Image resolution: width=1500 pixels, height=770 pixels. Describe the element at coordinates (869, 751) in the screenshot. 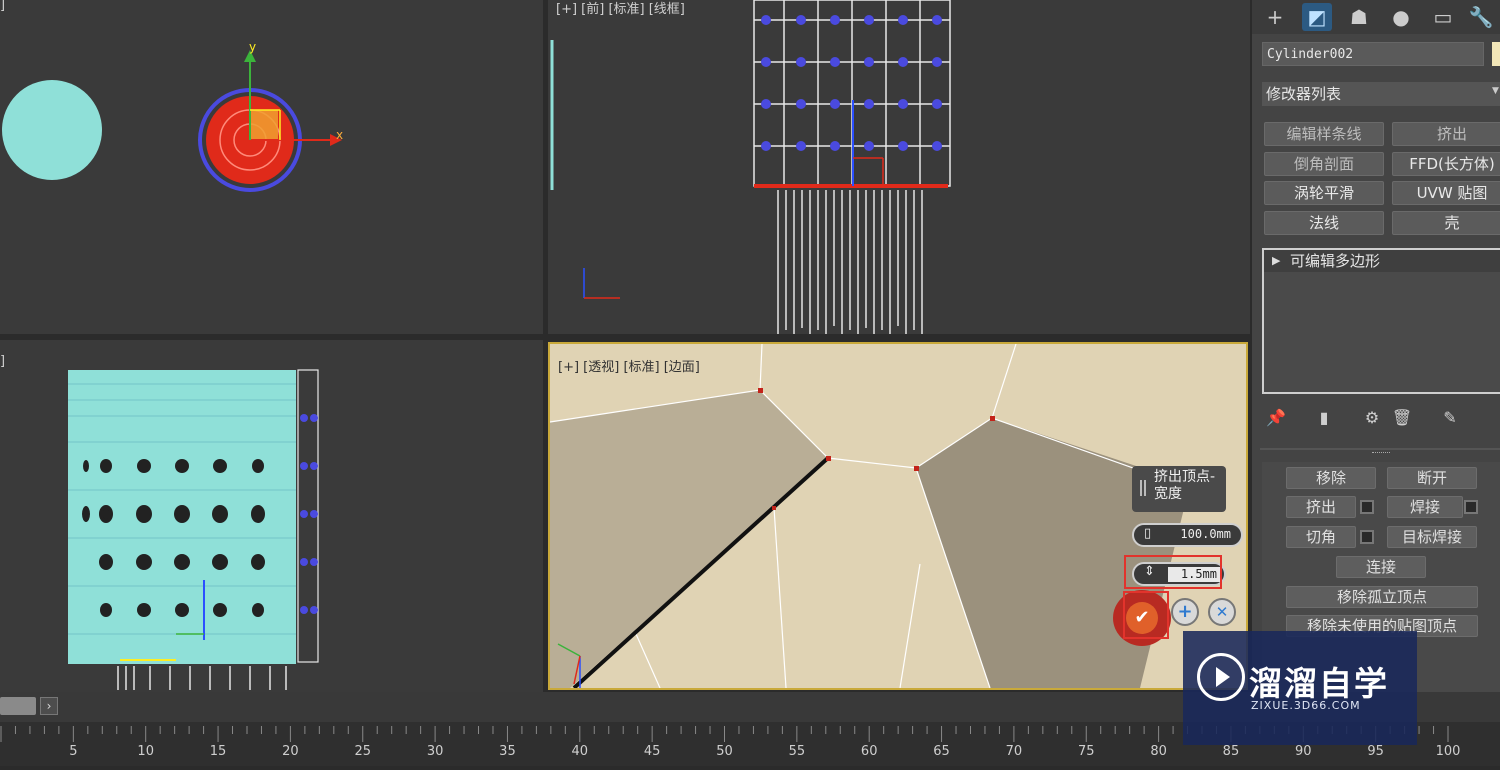

I see `ruler-tick-label: 60` at that location.